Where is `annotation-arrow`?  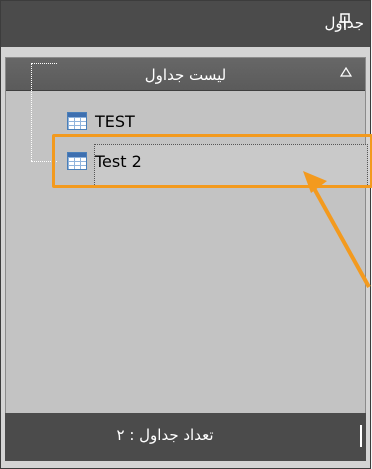
annotation-arrow is located at coordinates (337, 229).